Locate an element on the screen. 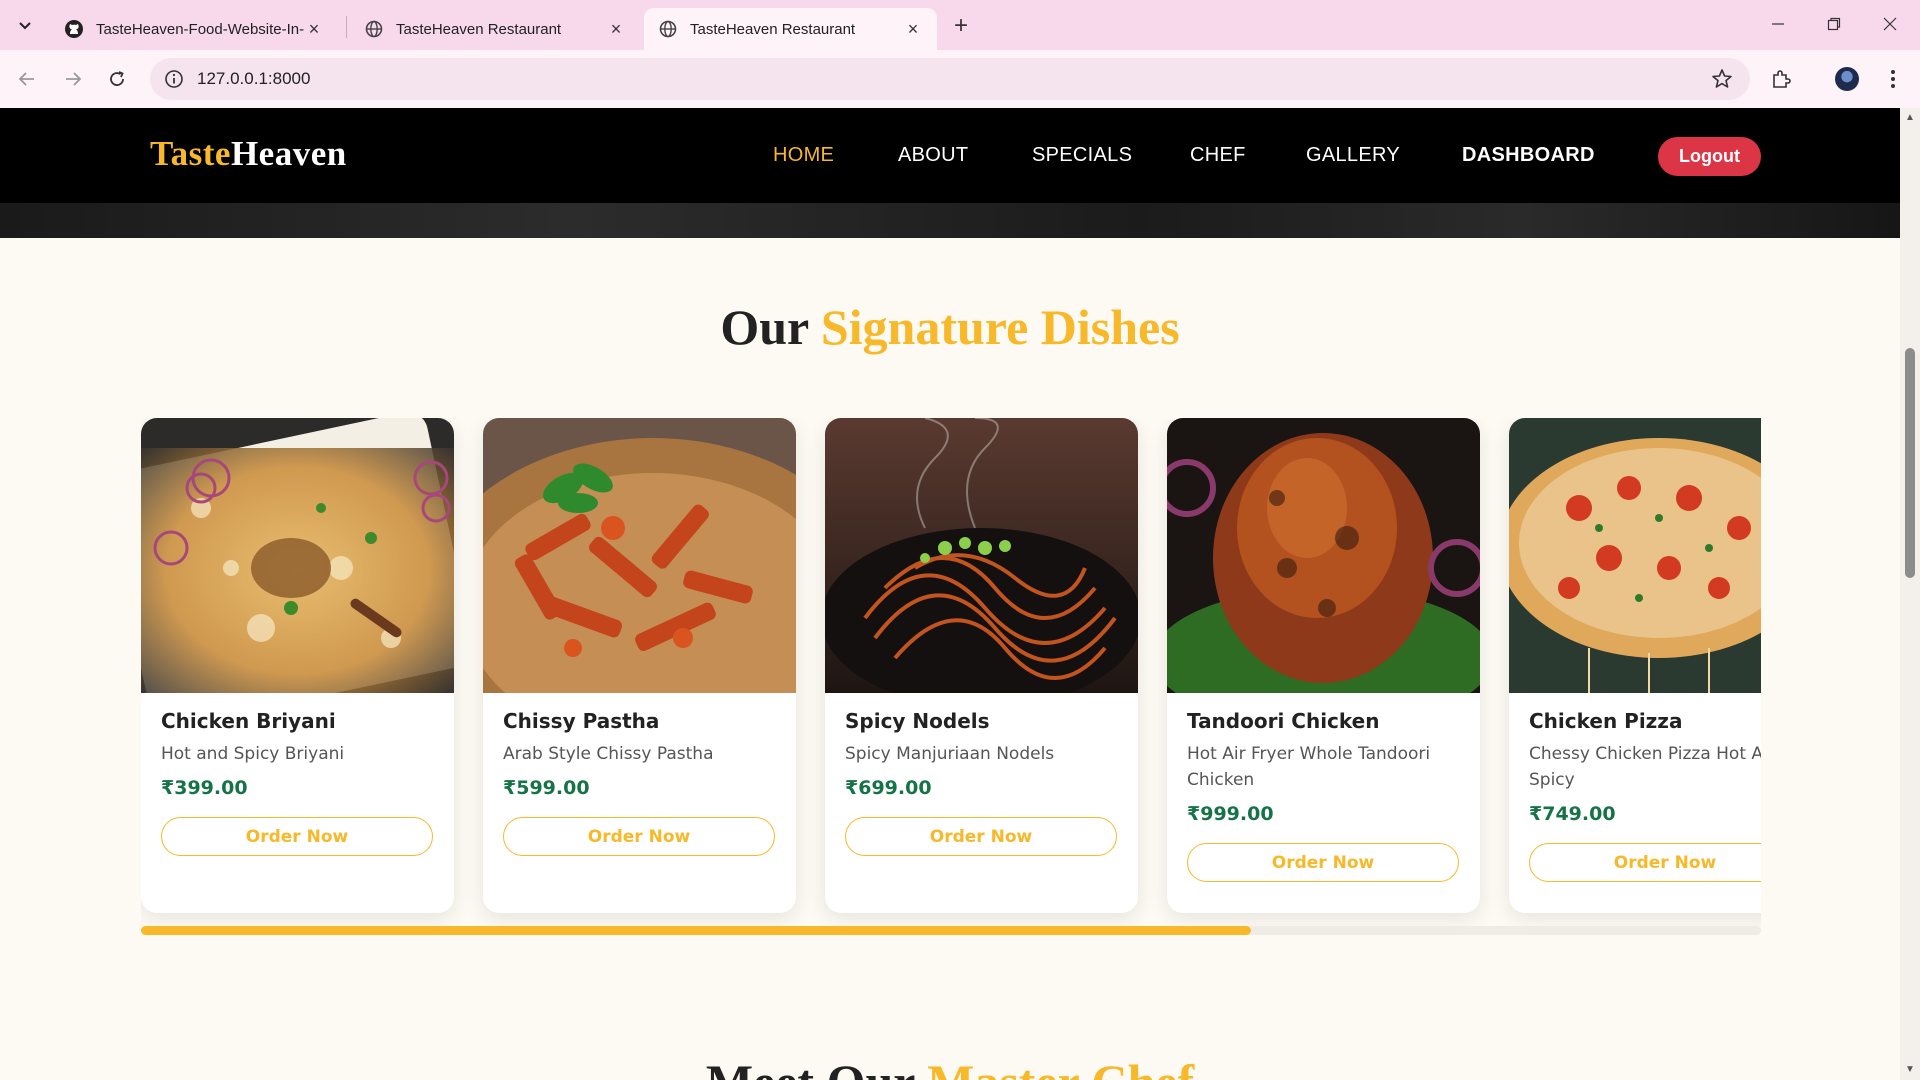  new-tab-button: + is located at coordinates (961, 26).